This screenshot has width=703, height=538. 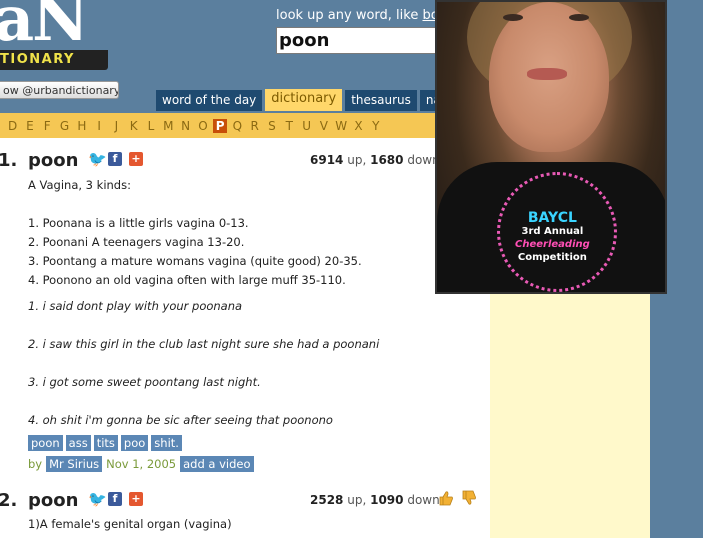 I want to click on lookup-label: look up any word, like bo, so click(x=357, y=15).